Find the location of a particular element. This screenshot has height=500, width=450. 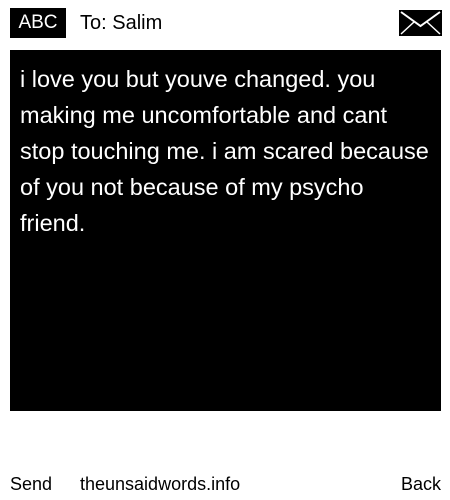

back-button: Back is located at coordinates (421, 484).